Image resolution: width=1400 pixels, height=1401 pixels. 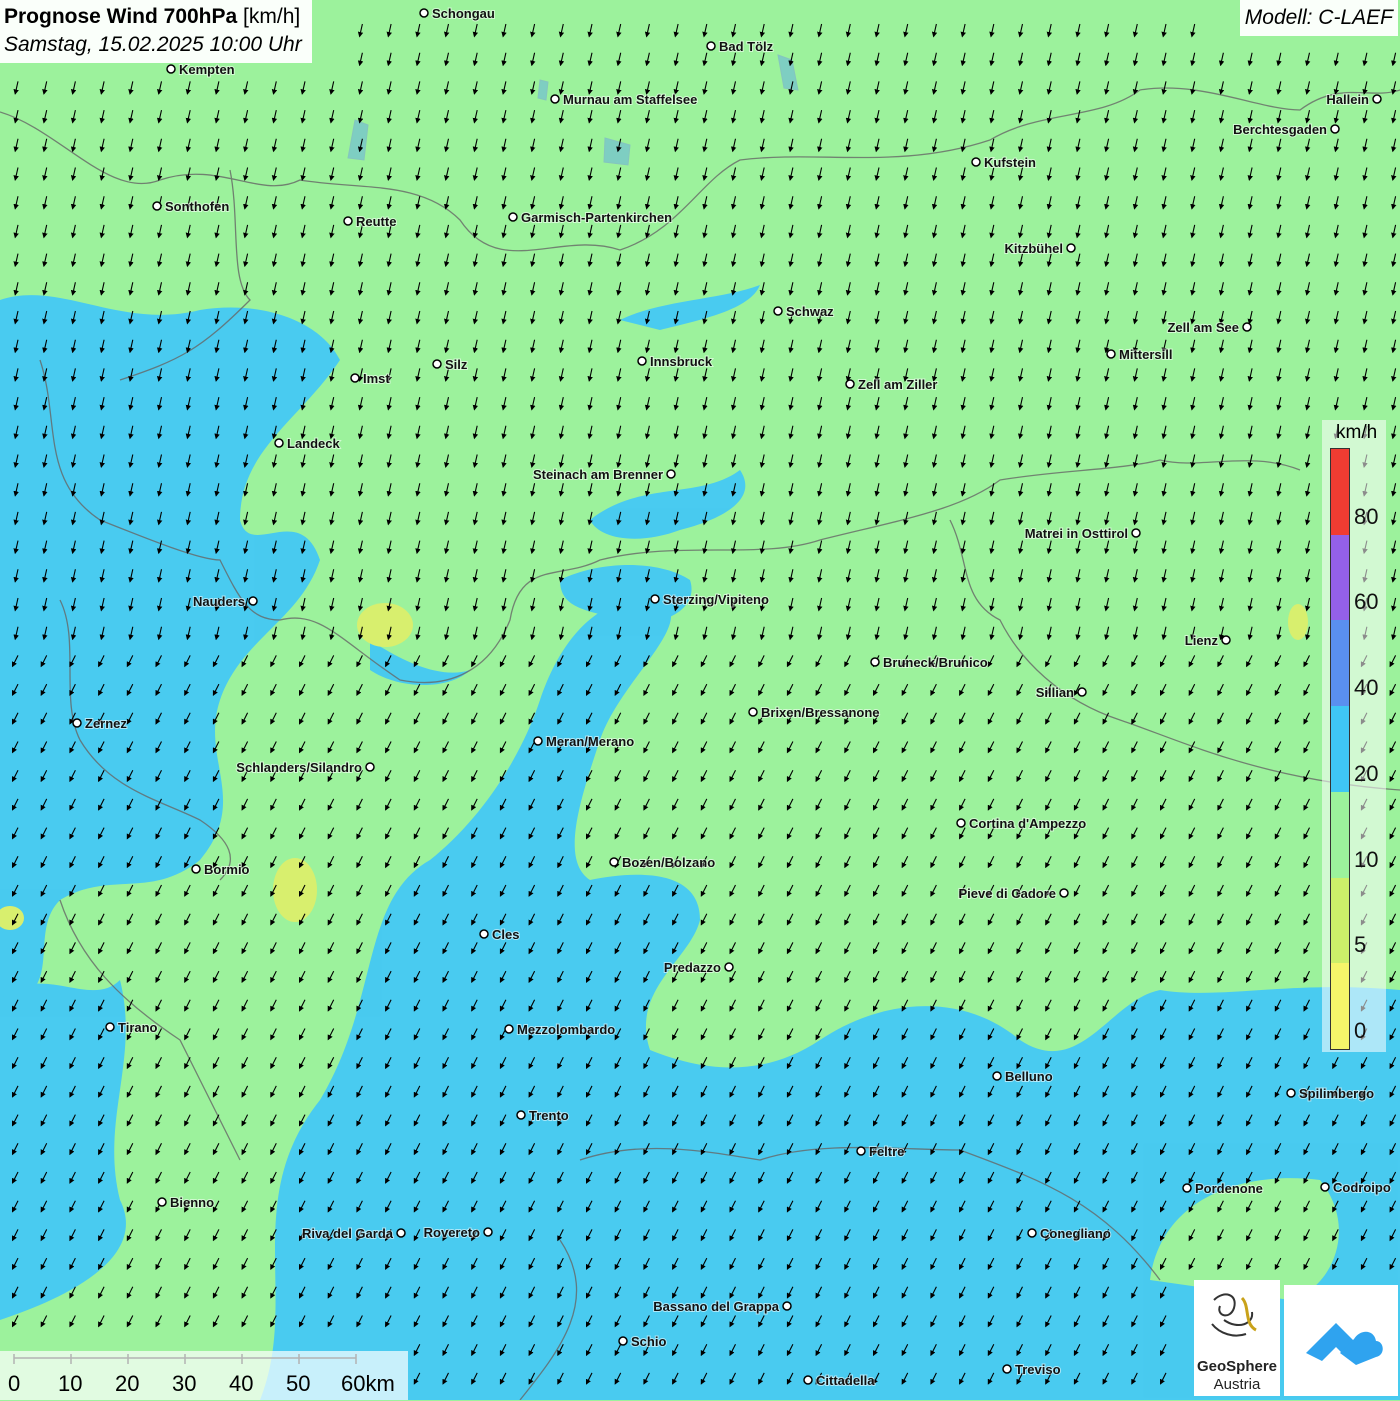 I want to click on city-marker: Bozen/Bolzano, so click(x=662, y=862).